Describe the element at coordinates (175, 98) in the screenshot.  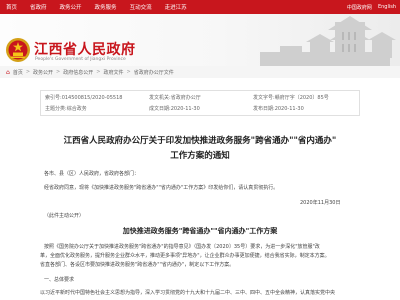
I see `meta-org: 发文机关:省政府办公厅` at that location.